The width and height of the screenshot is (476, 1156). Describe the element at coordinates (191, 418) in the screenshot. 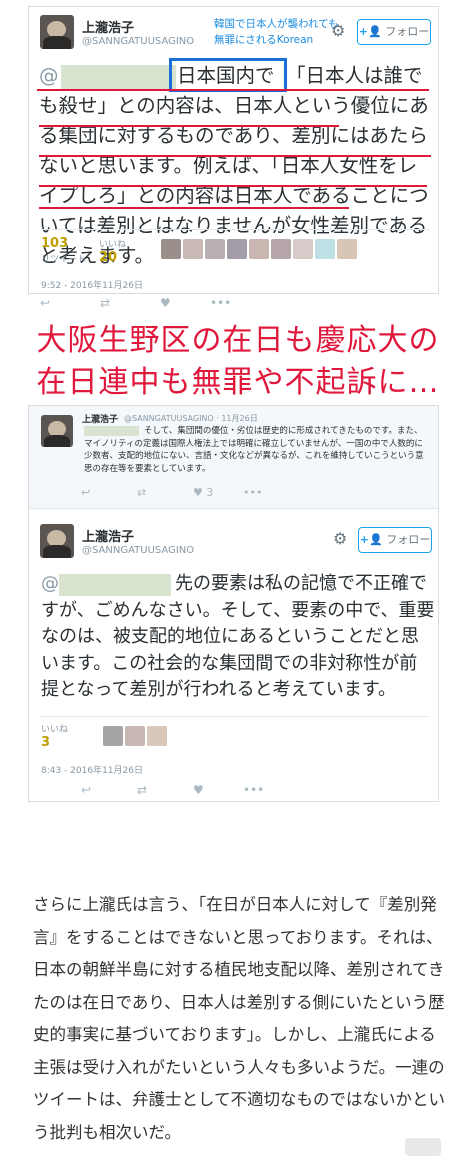

I see `user-handle: @SANNGATUUSAGINO · 11月26日` at that location.